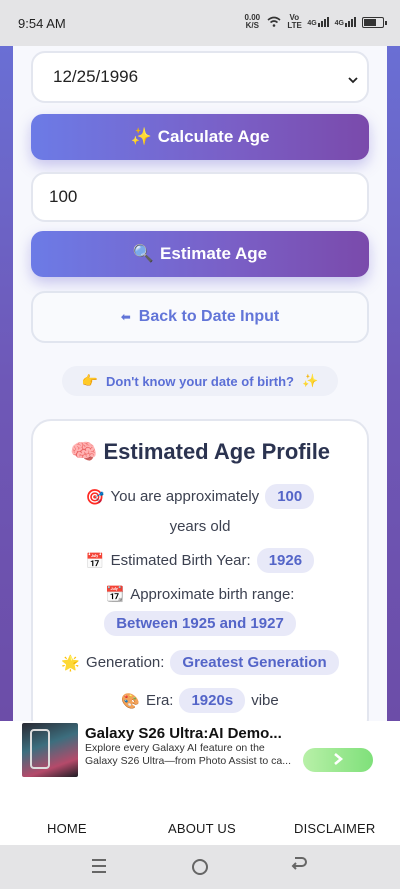  Describe the element at coordinates (159, 700) in the screenshot. I see `era-label: Era:` at that location.